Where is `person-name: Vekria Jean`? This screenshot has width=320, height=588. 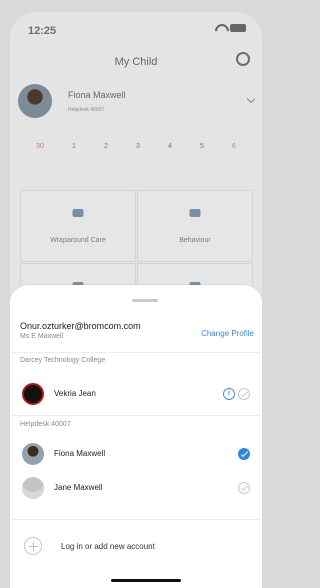
person-name: Vekria Jean is located at coordinates (75, 393).